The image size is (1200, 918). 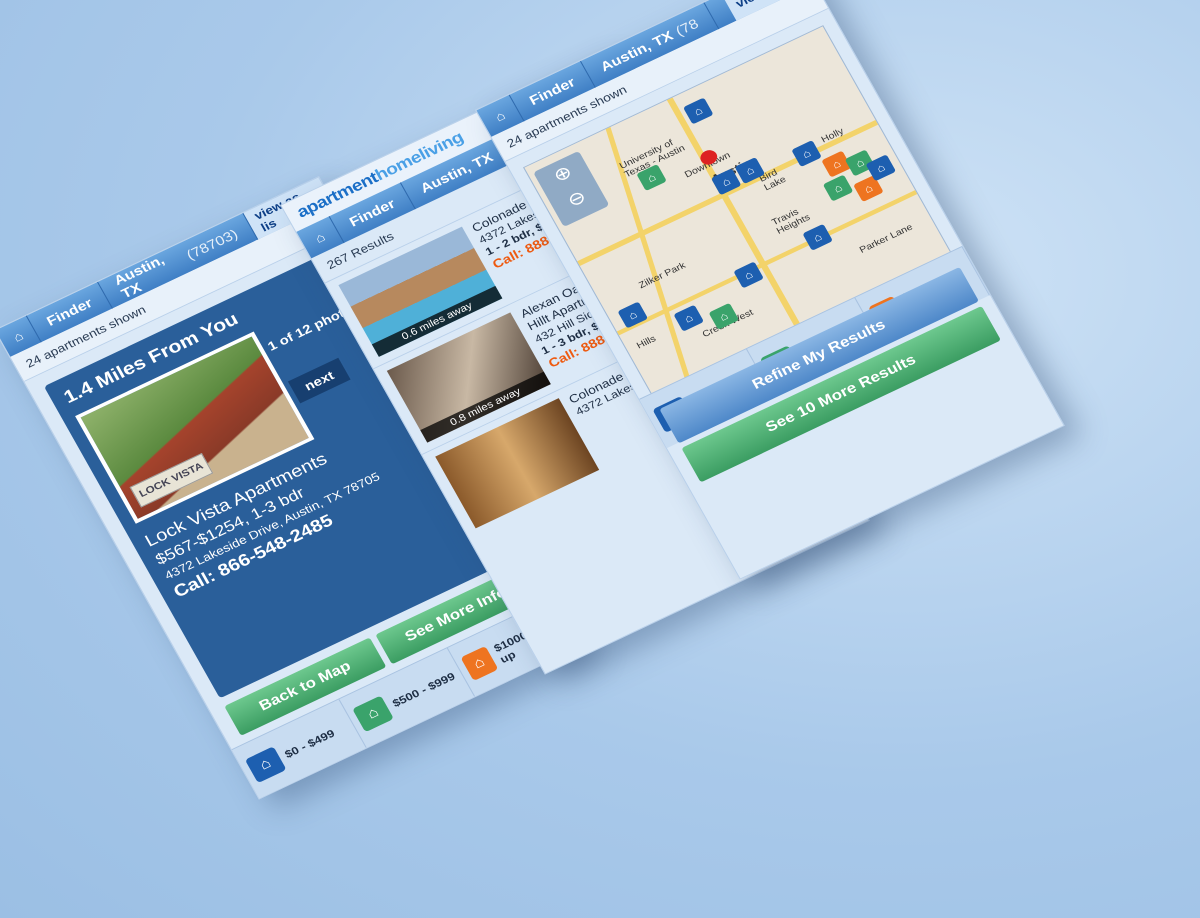 What do you see at coordinates (319, 380) in the screenshot?
I see `next-photo-button: next` at bounding box center [319, 380].